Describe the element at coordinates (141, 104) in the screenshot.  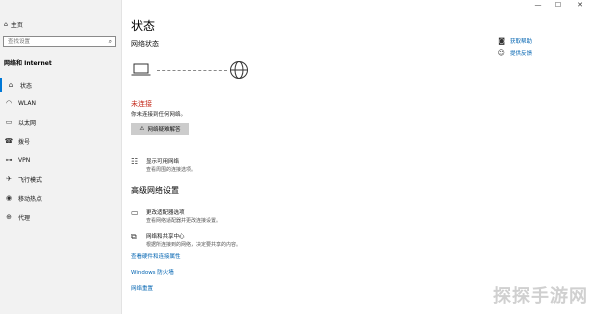
I see `connection-status: 未连接` at that location.